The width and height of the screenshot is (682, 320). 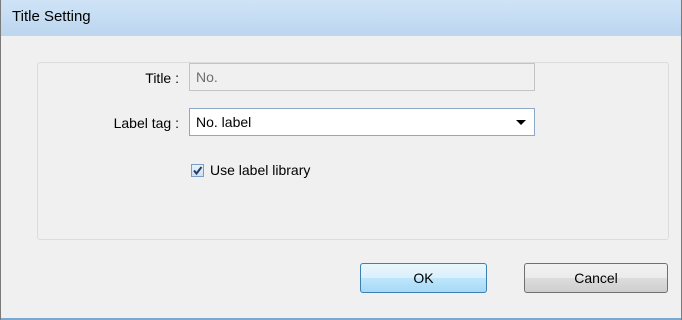 I want to click on title-field: No., so click(x=362, y=77).